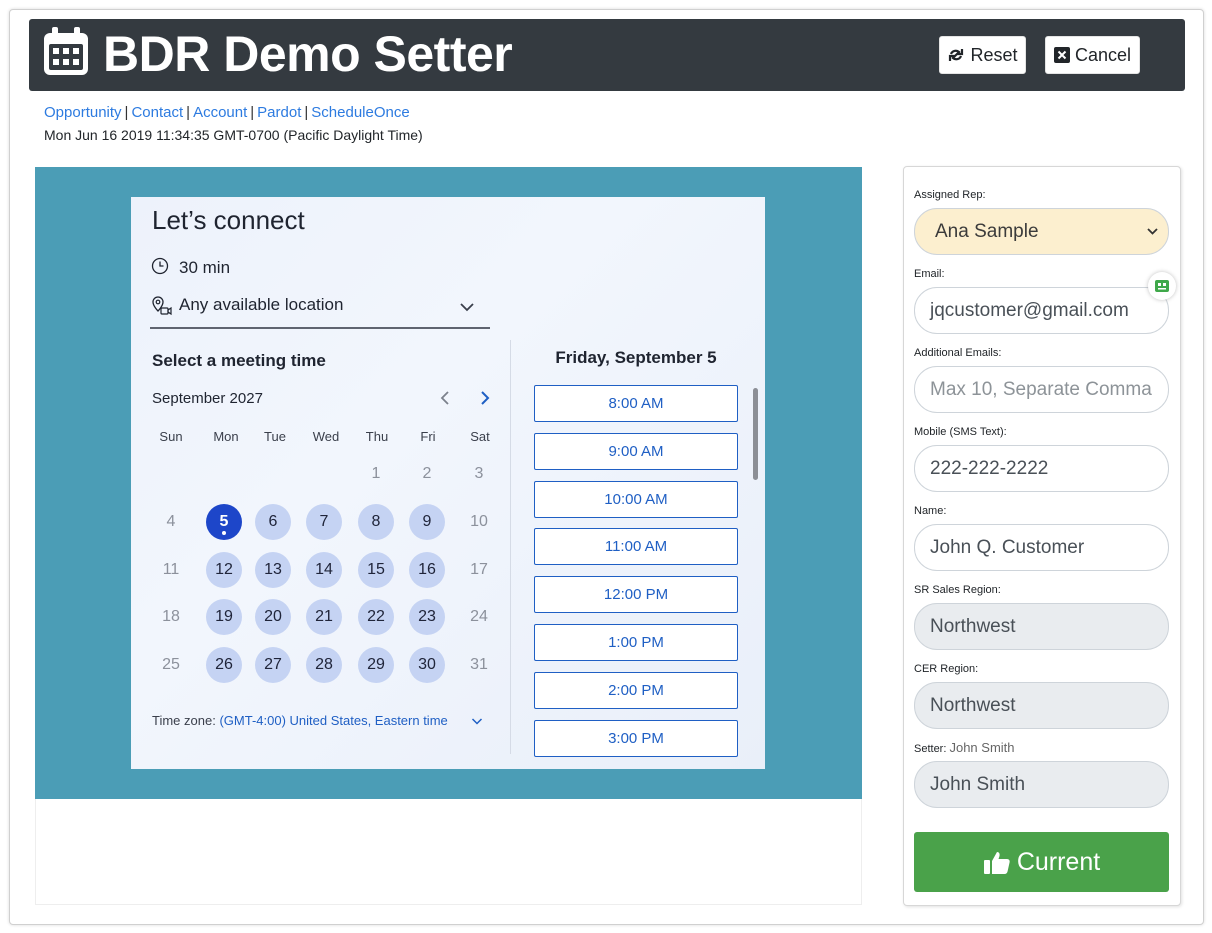  What do you see at coordinates (428, 436) in the screenshot?
I see `weekday-label: Fri` at bounding box center [428, 436].